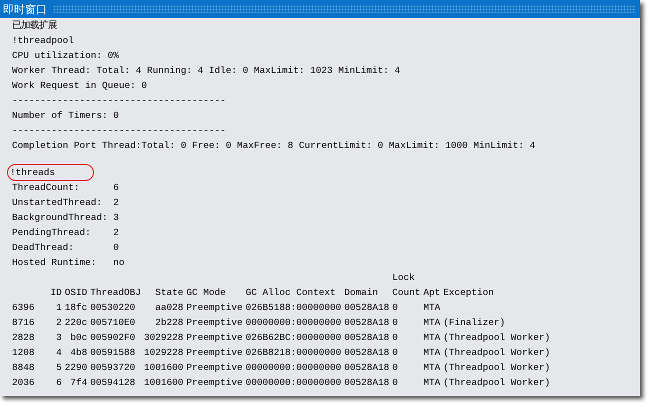  I want to click on table-cell: 00530220, so click(113, 307).